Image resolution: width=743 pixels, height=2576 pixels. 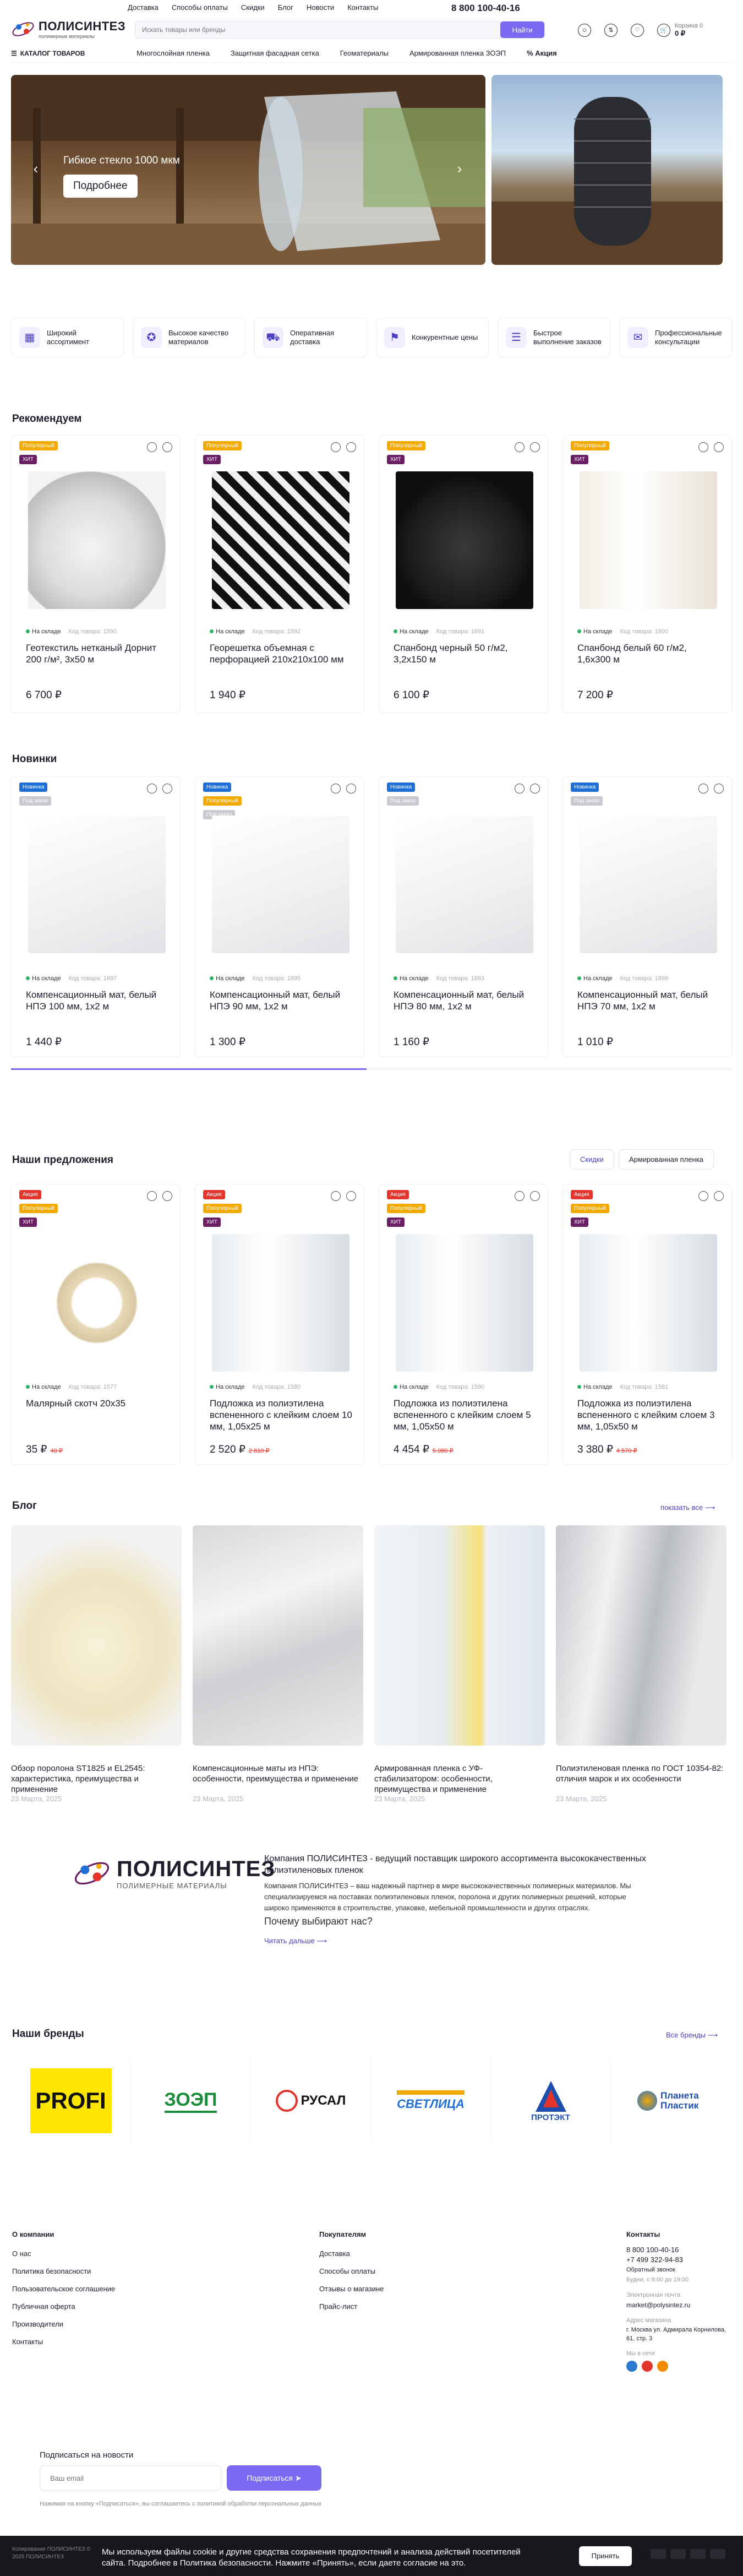 I want to click on footer-link: Доставка, so click(x=352, y=2254).